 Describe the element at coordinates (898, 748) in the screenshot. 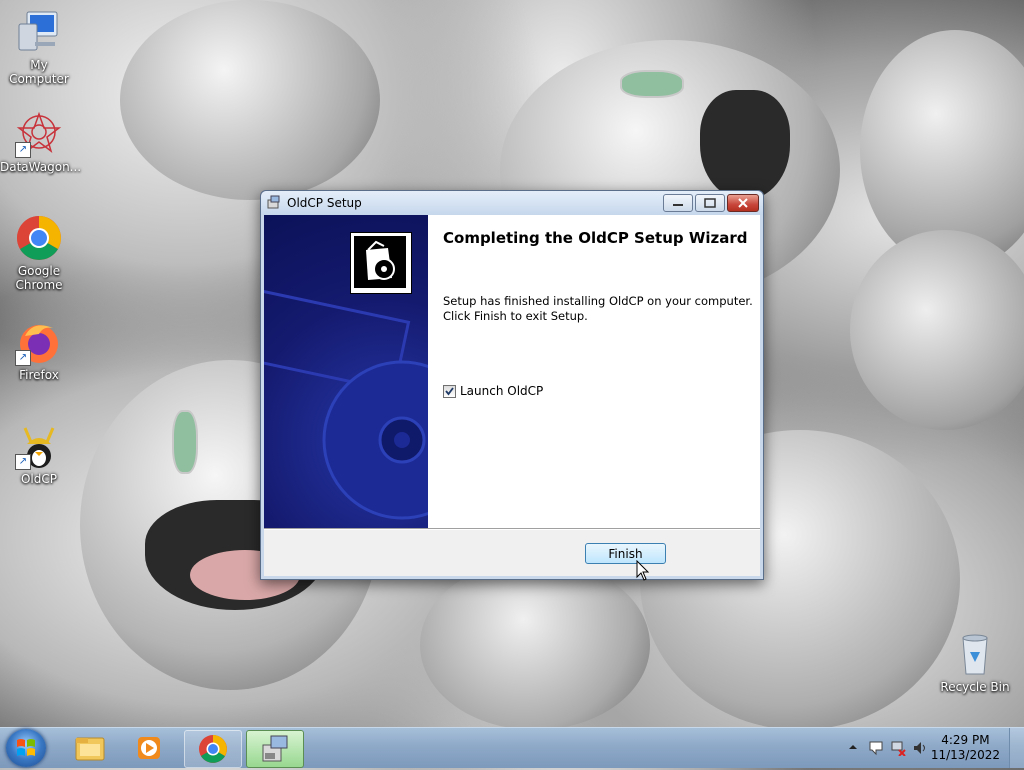

I see `network-icon` at that location.